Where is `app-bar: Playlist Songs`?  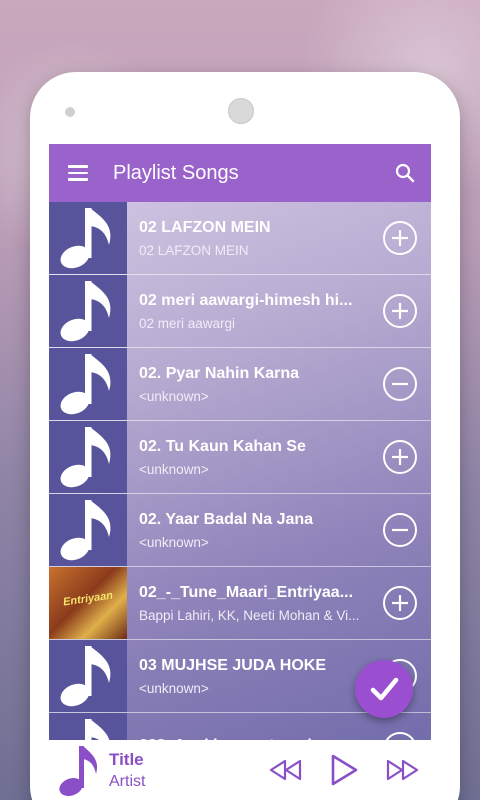 app-bar: Playlist Songs is located at coordinates (240, 173).